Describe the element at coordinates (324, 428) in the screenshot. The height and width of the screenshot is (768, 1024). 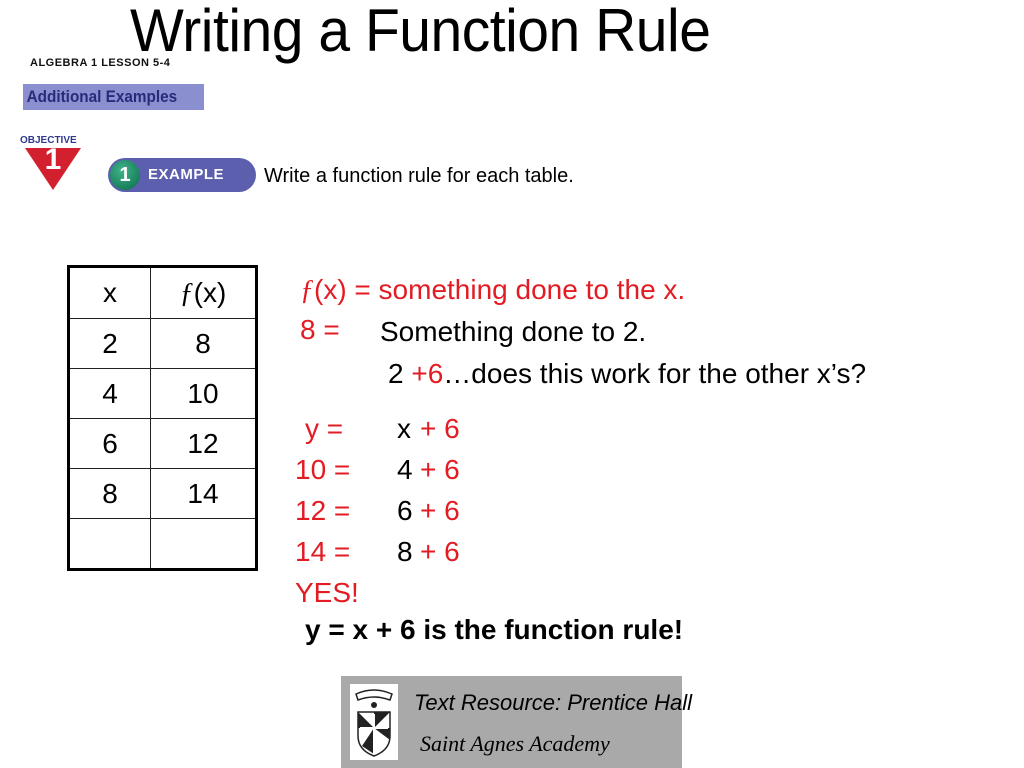
I see `check-lhs: y =` at that location.